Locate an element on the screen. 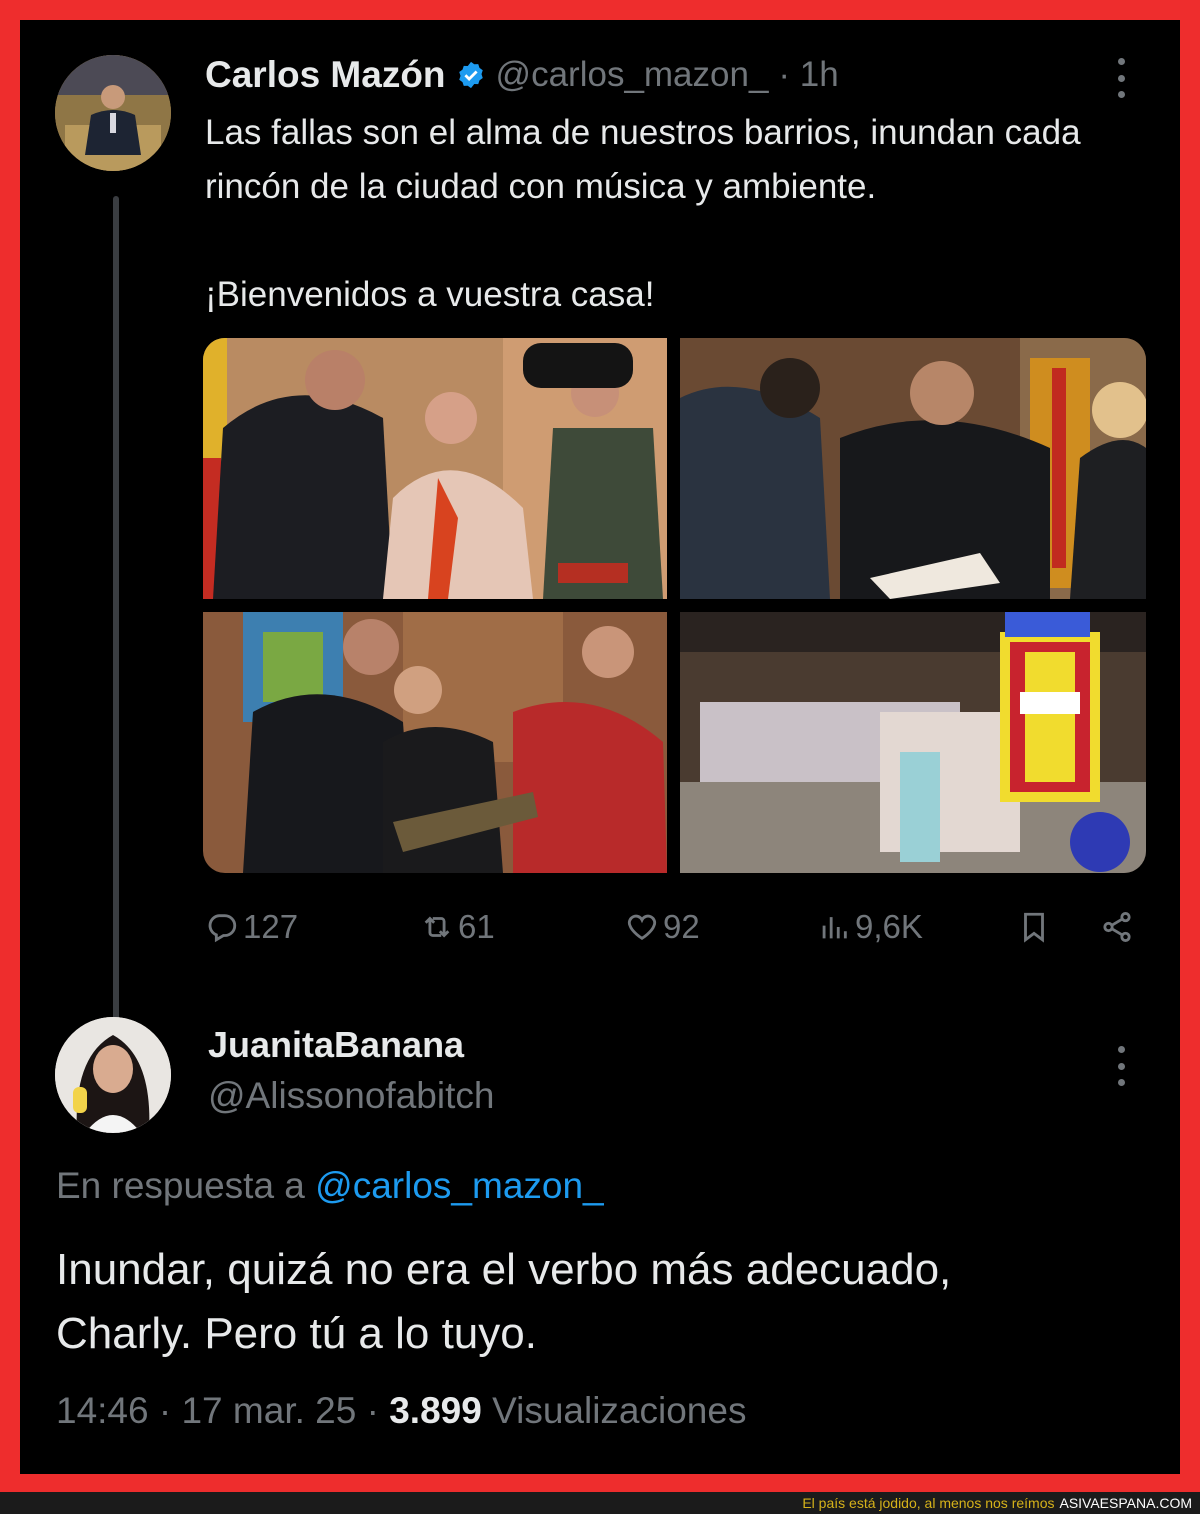 The image size is (1200, 1514). reply-author-name: JuanitaBanana is located at coordinates (336, 1045).